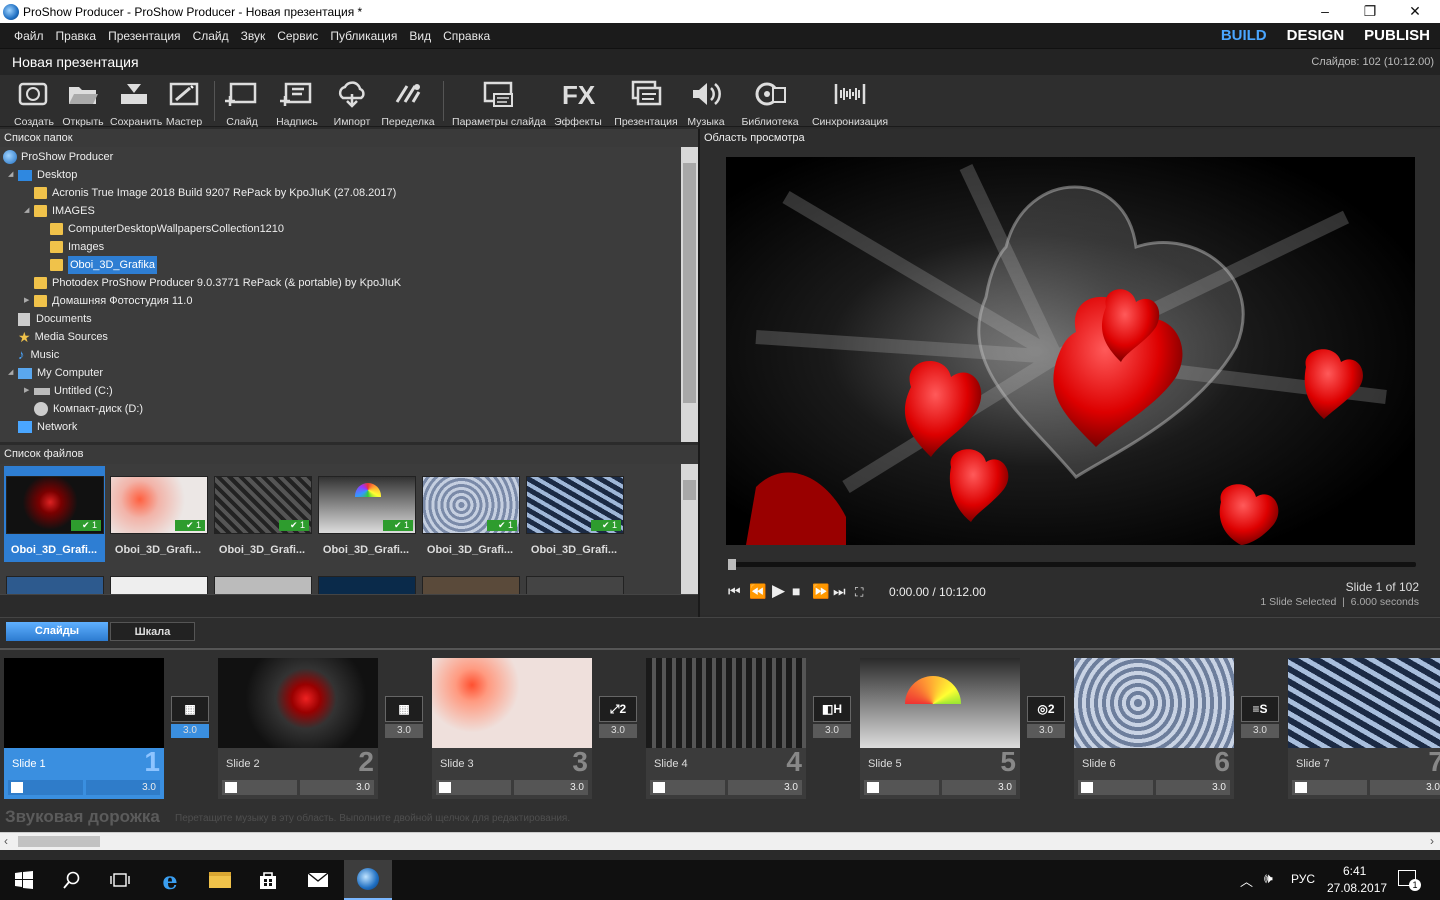 Image resolution: width=1440 pixels, height=900 pixels. What do you see at coordinates (832, 717) in the screenshot?
I see `transition: ◧H 3.0` at bounding box center [832, 717].